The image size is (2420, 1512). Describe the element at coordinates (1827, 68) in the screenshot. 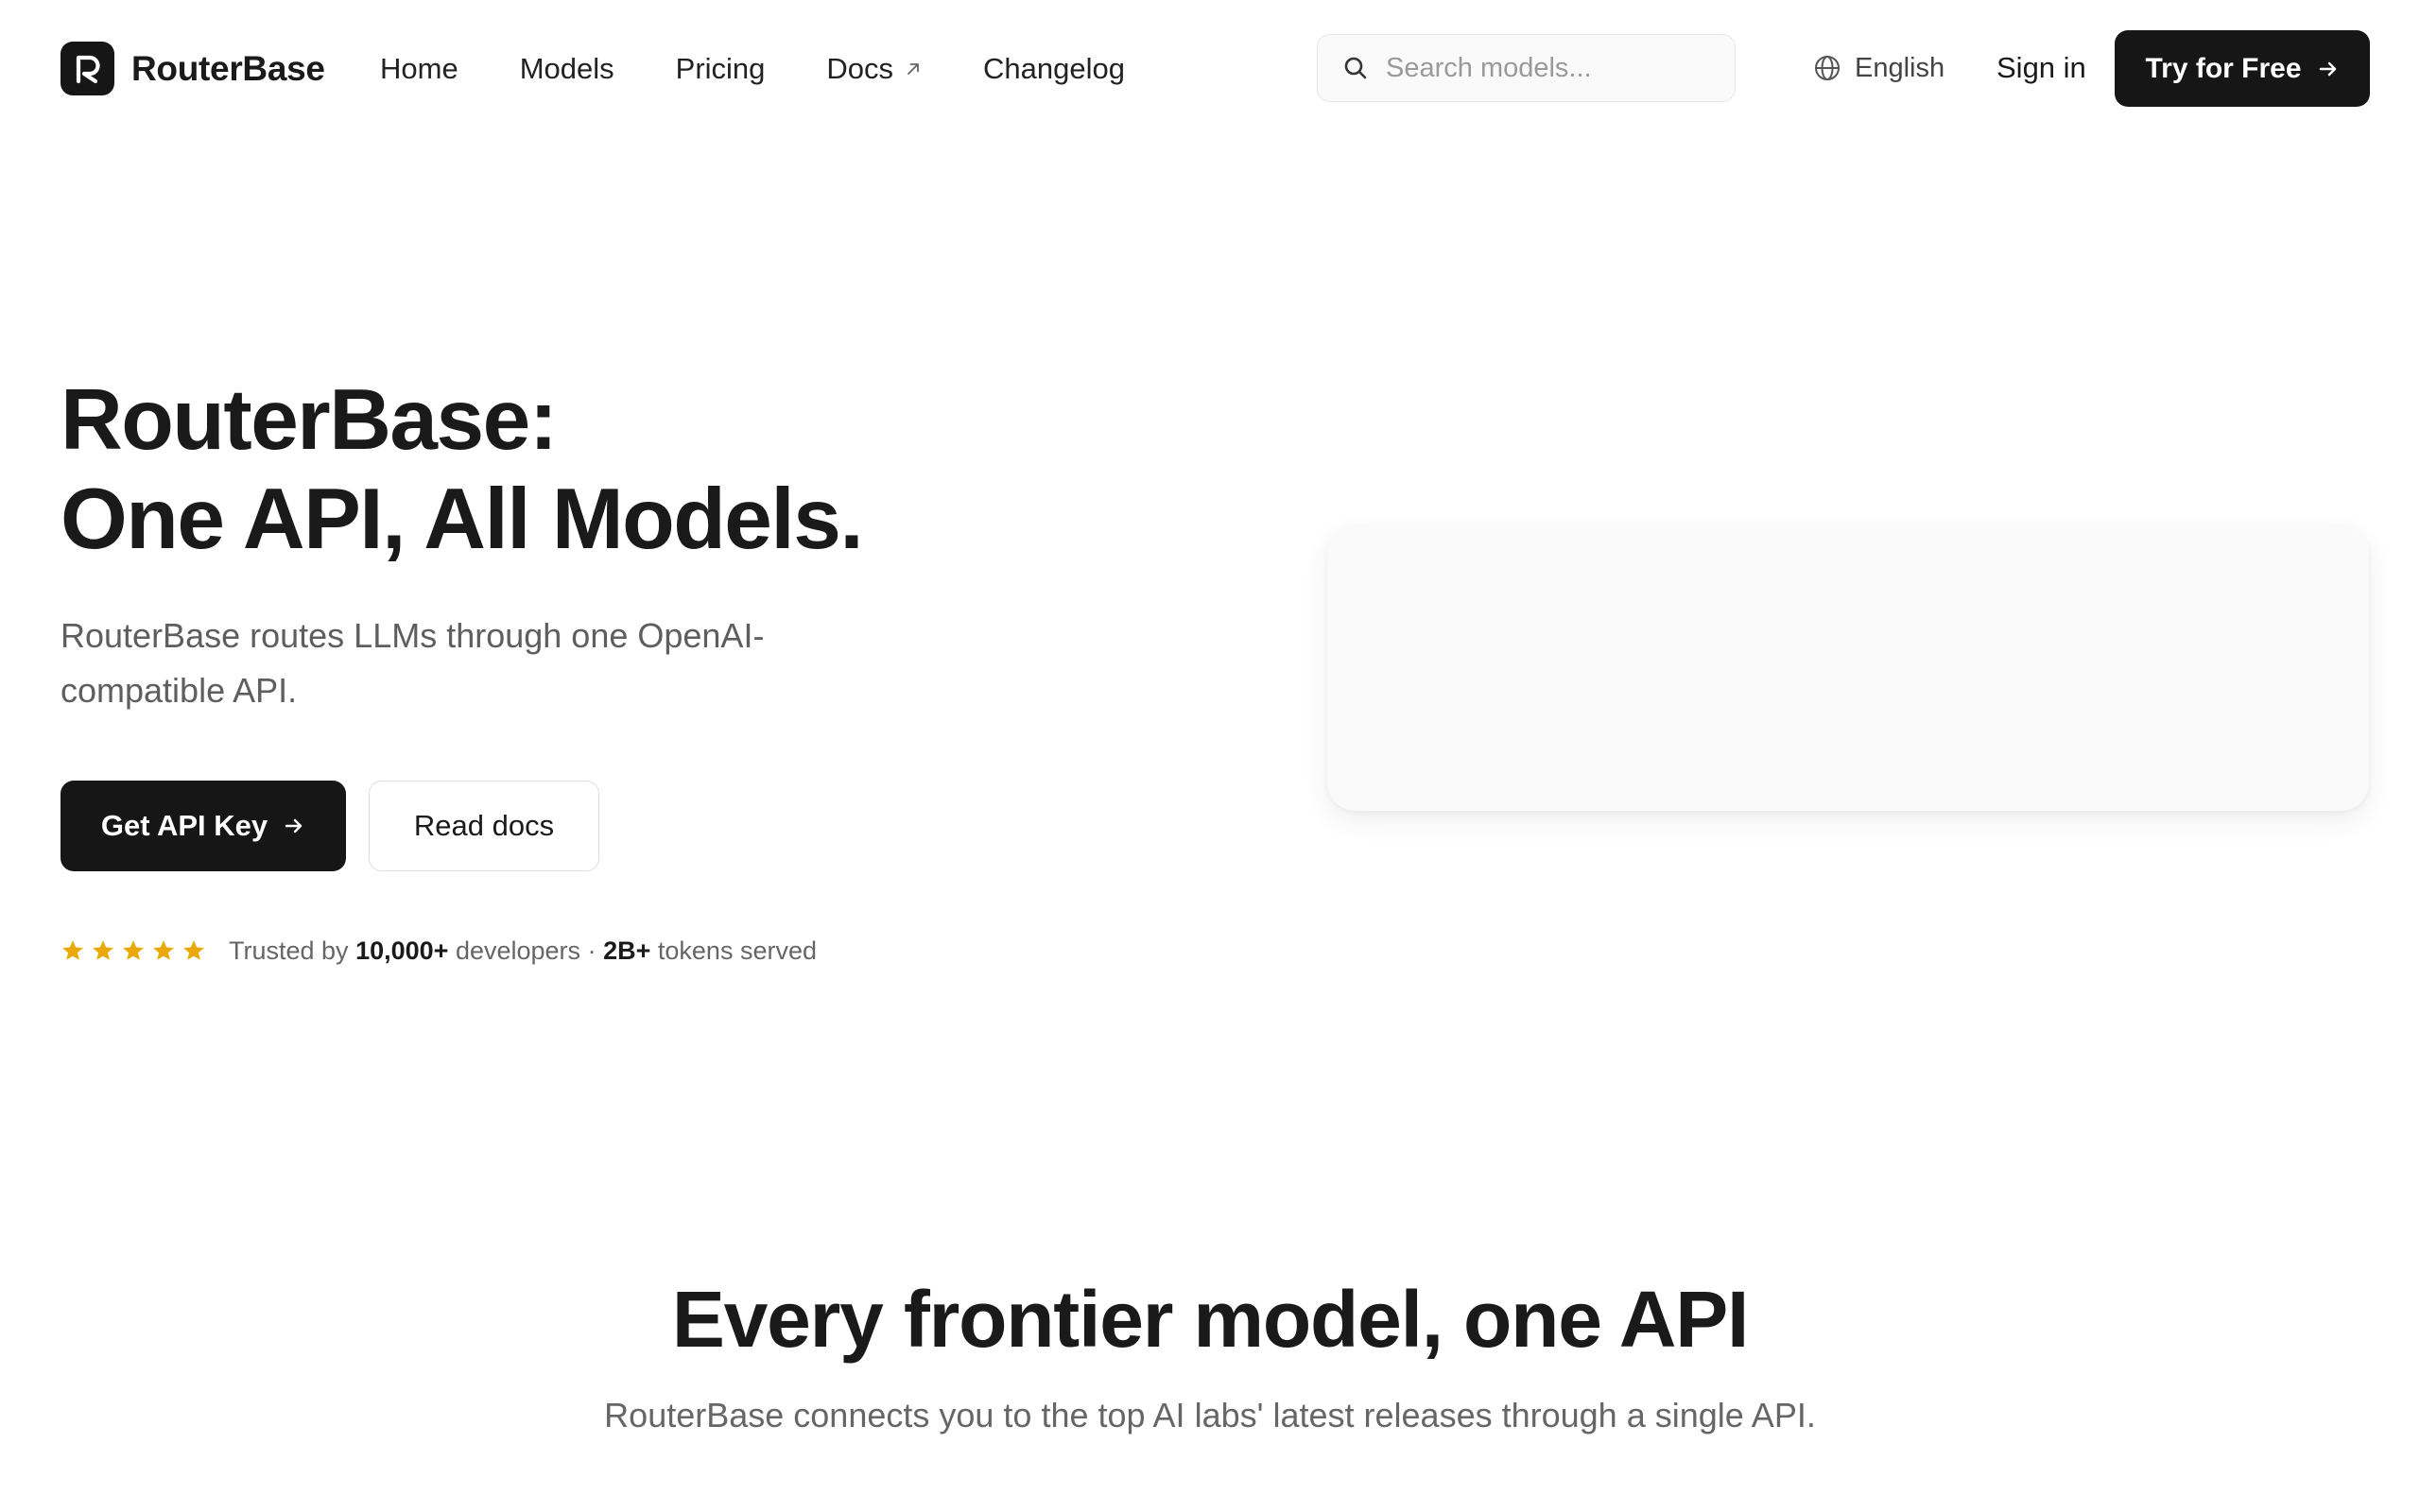

I see `globe-icon` at that location.